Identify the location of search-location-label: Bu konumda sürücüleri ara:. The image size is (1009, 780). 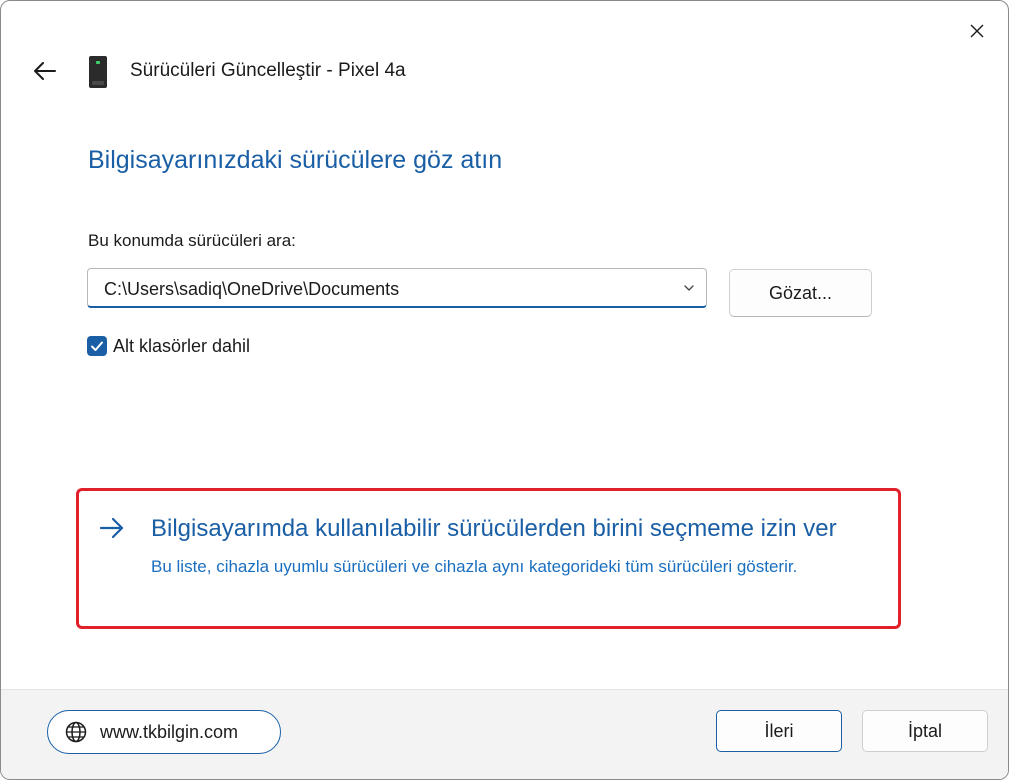
(192, 240).